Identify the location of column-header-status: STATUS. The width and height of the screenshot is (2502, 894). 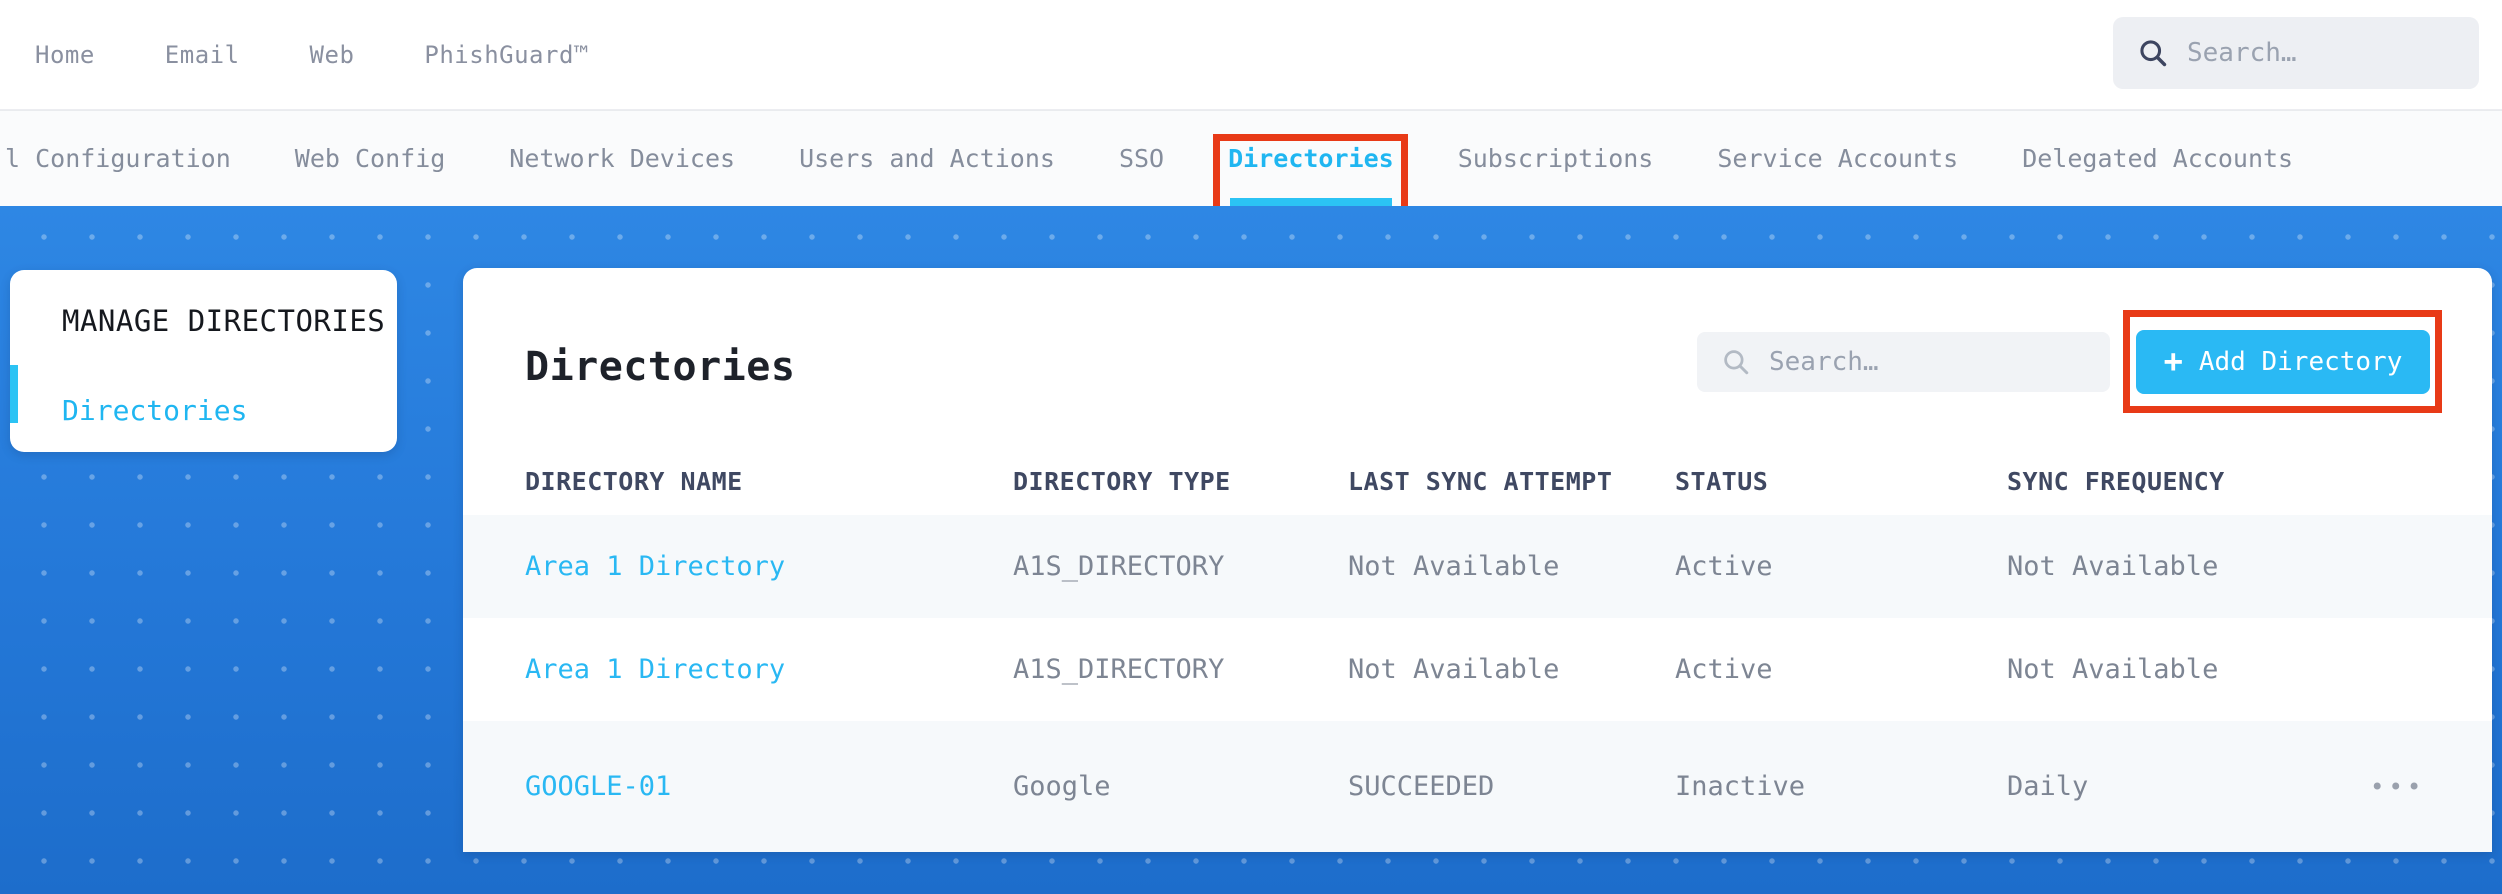
(1722, 481).